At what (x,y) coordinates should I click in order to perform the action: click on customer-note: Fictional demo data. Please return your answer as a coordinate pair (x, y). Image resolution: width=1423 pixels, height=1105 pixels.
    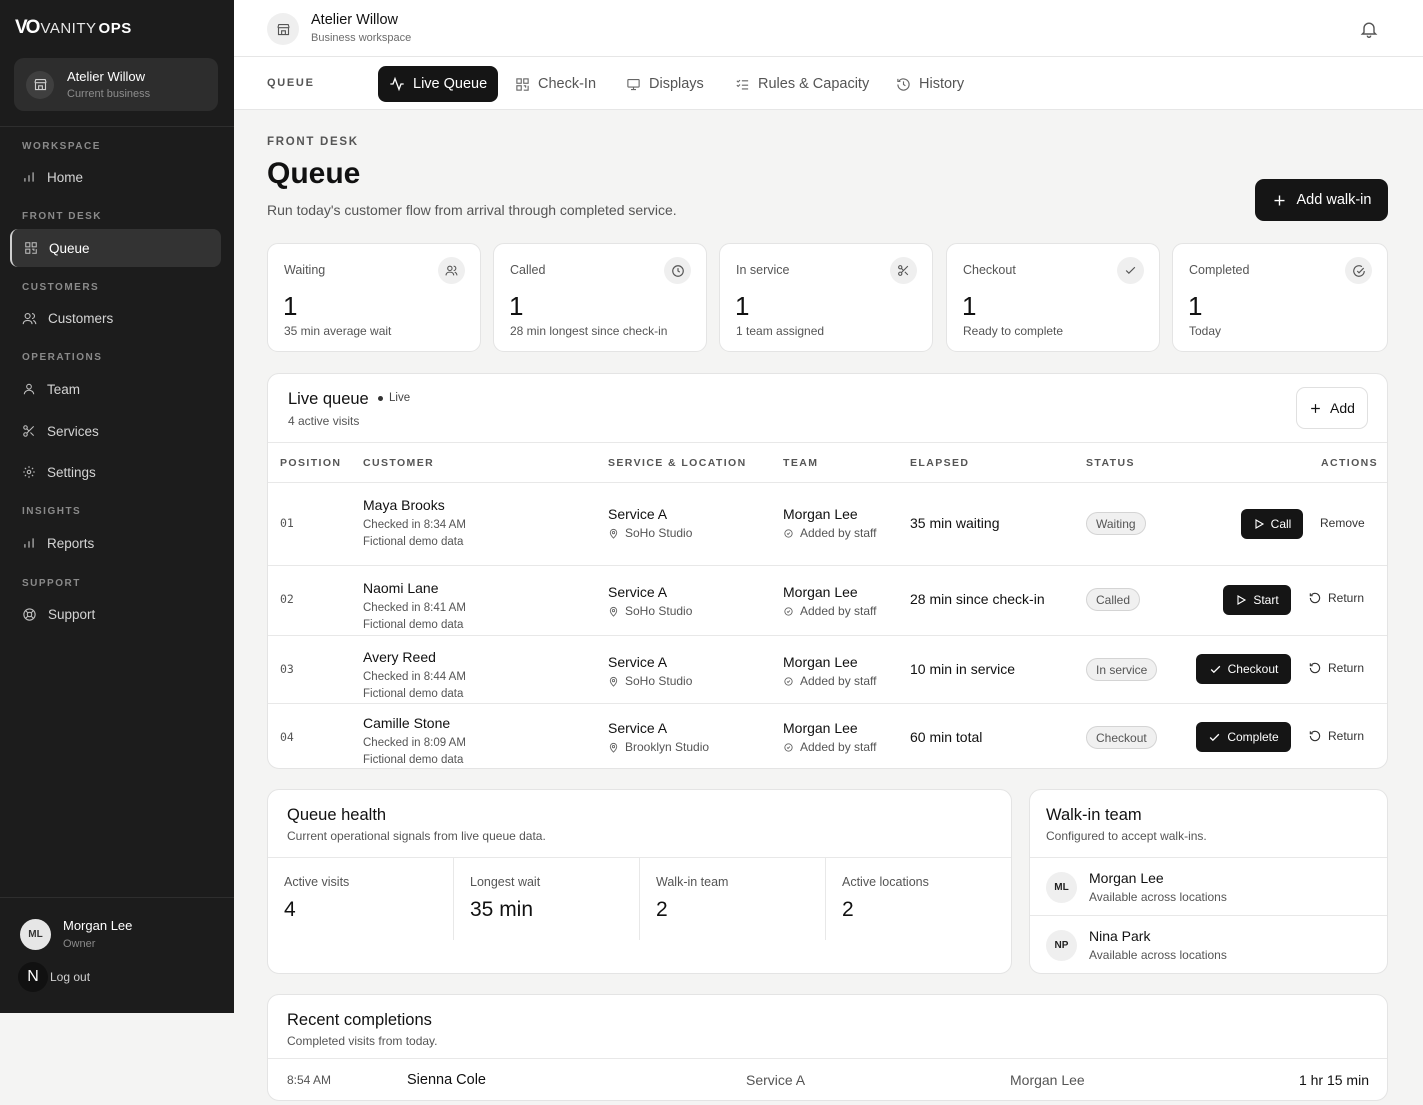
    Looking at the image, I should click on (413, 542).